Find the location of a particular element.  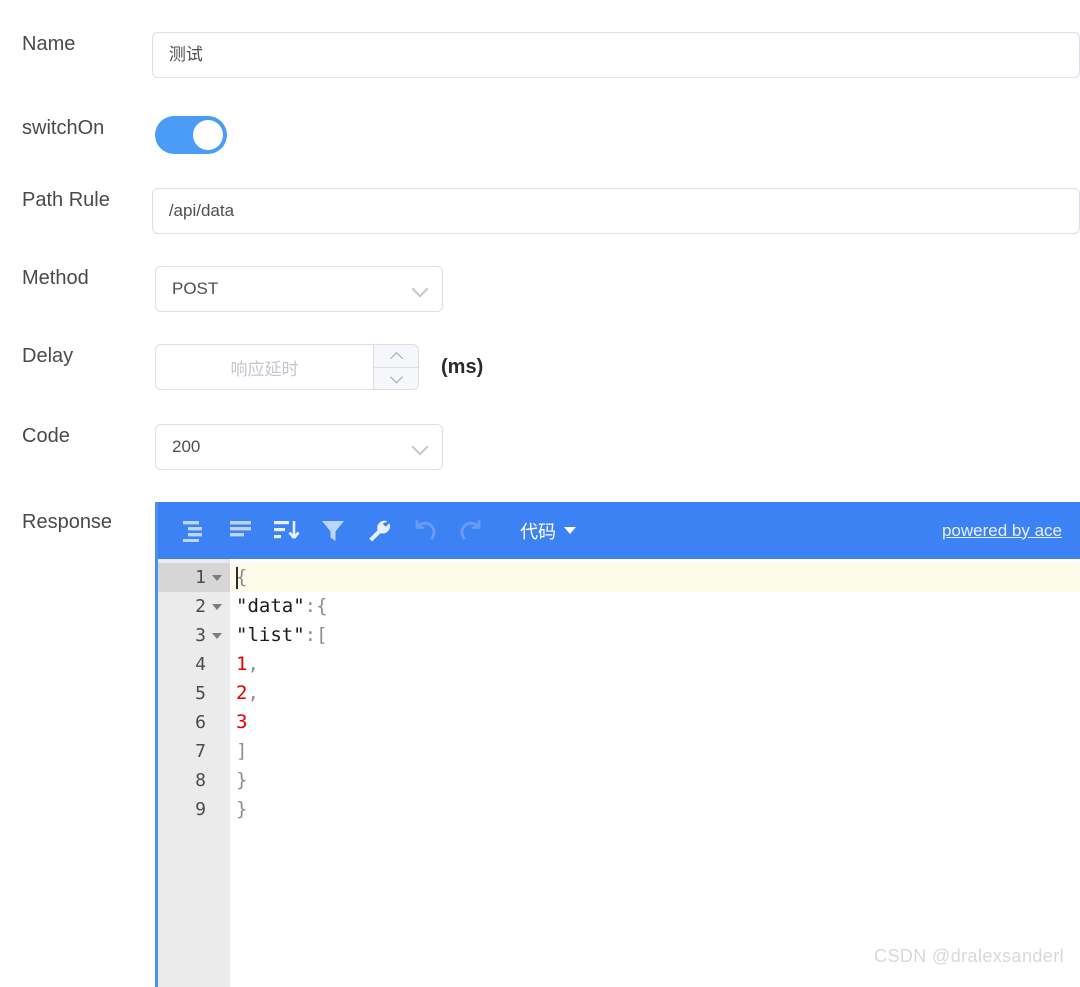

line-number: 4 is located at coordinates (200, 664).